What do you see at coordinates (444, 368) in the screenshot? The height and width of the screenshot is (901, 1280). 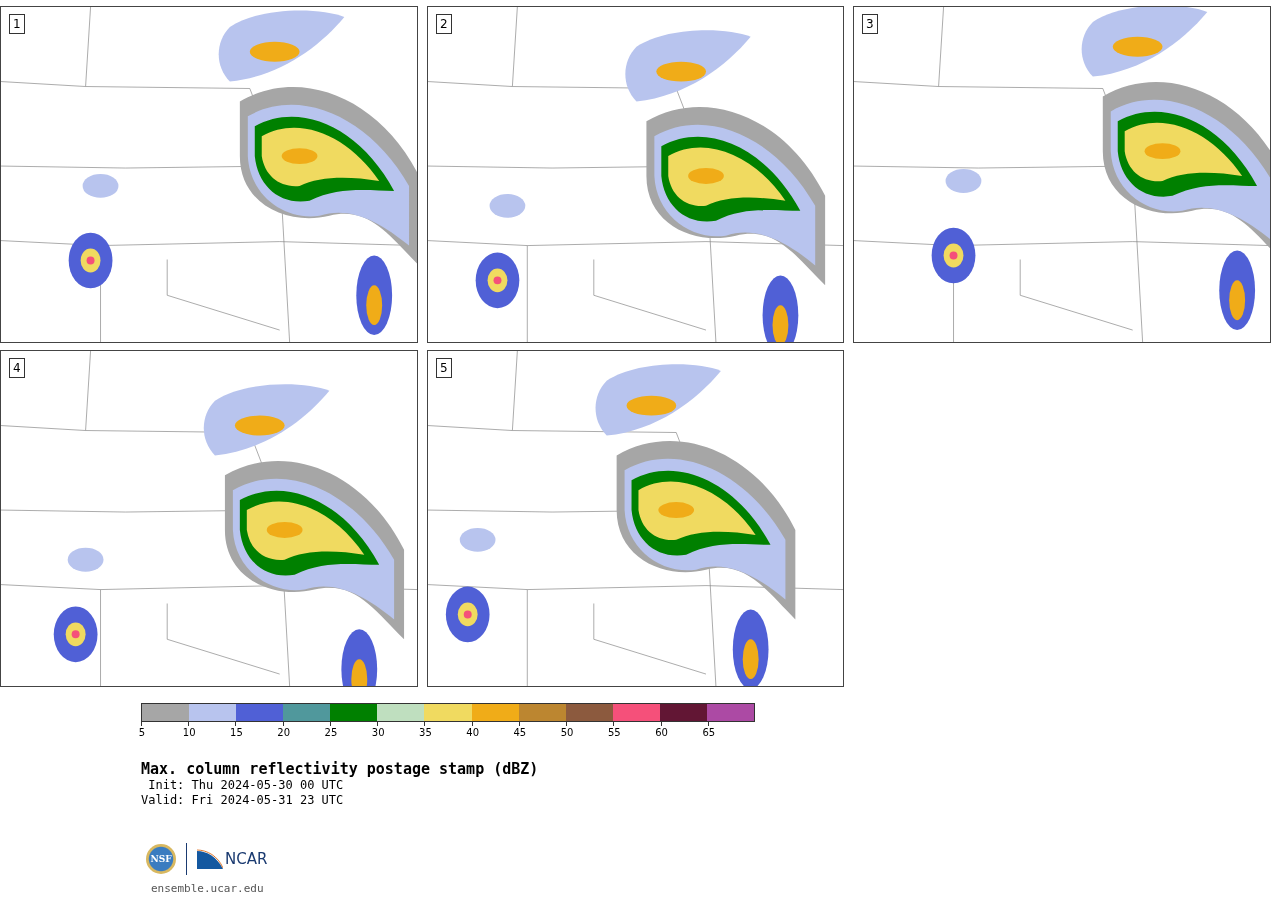 I see `panel-number: 5` at bounding box center [444, 368].